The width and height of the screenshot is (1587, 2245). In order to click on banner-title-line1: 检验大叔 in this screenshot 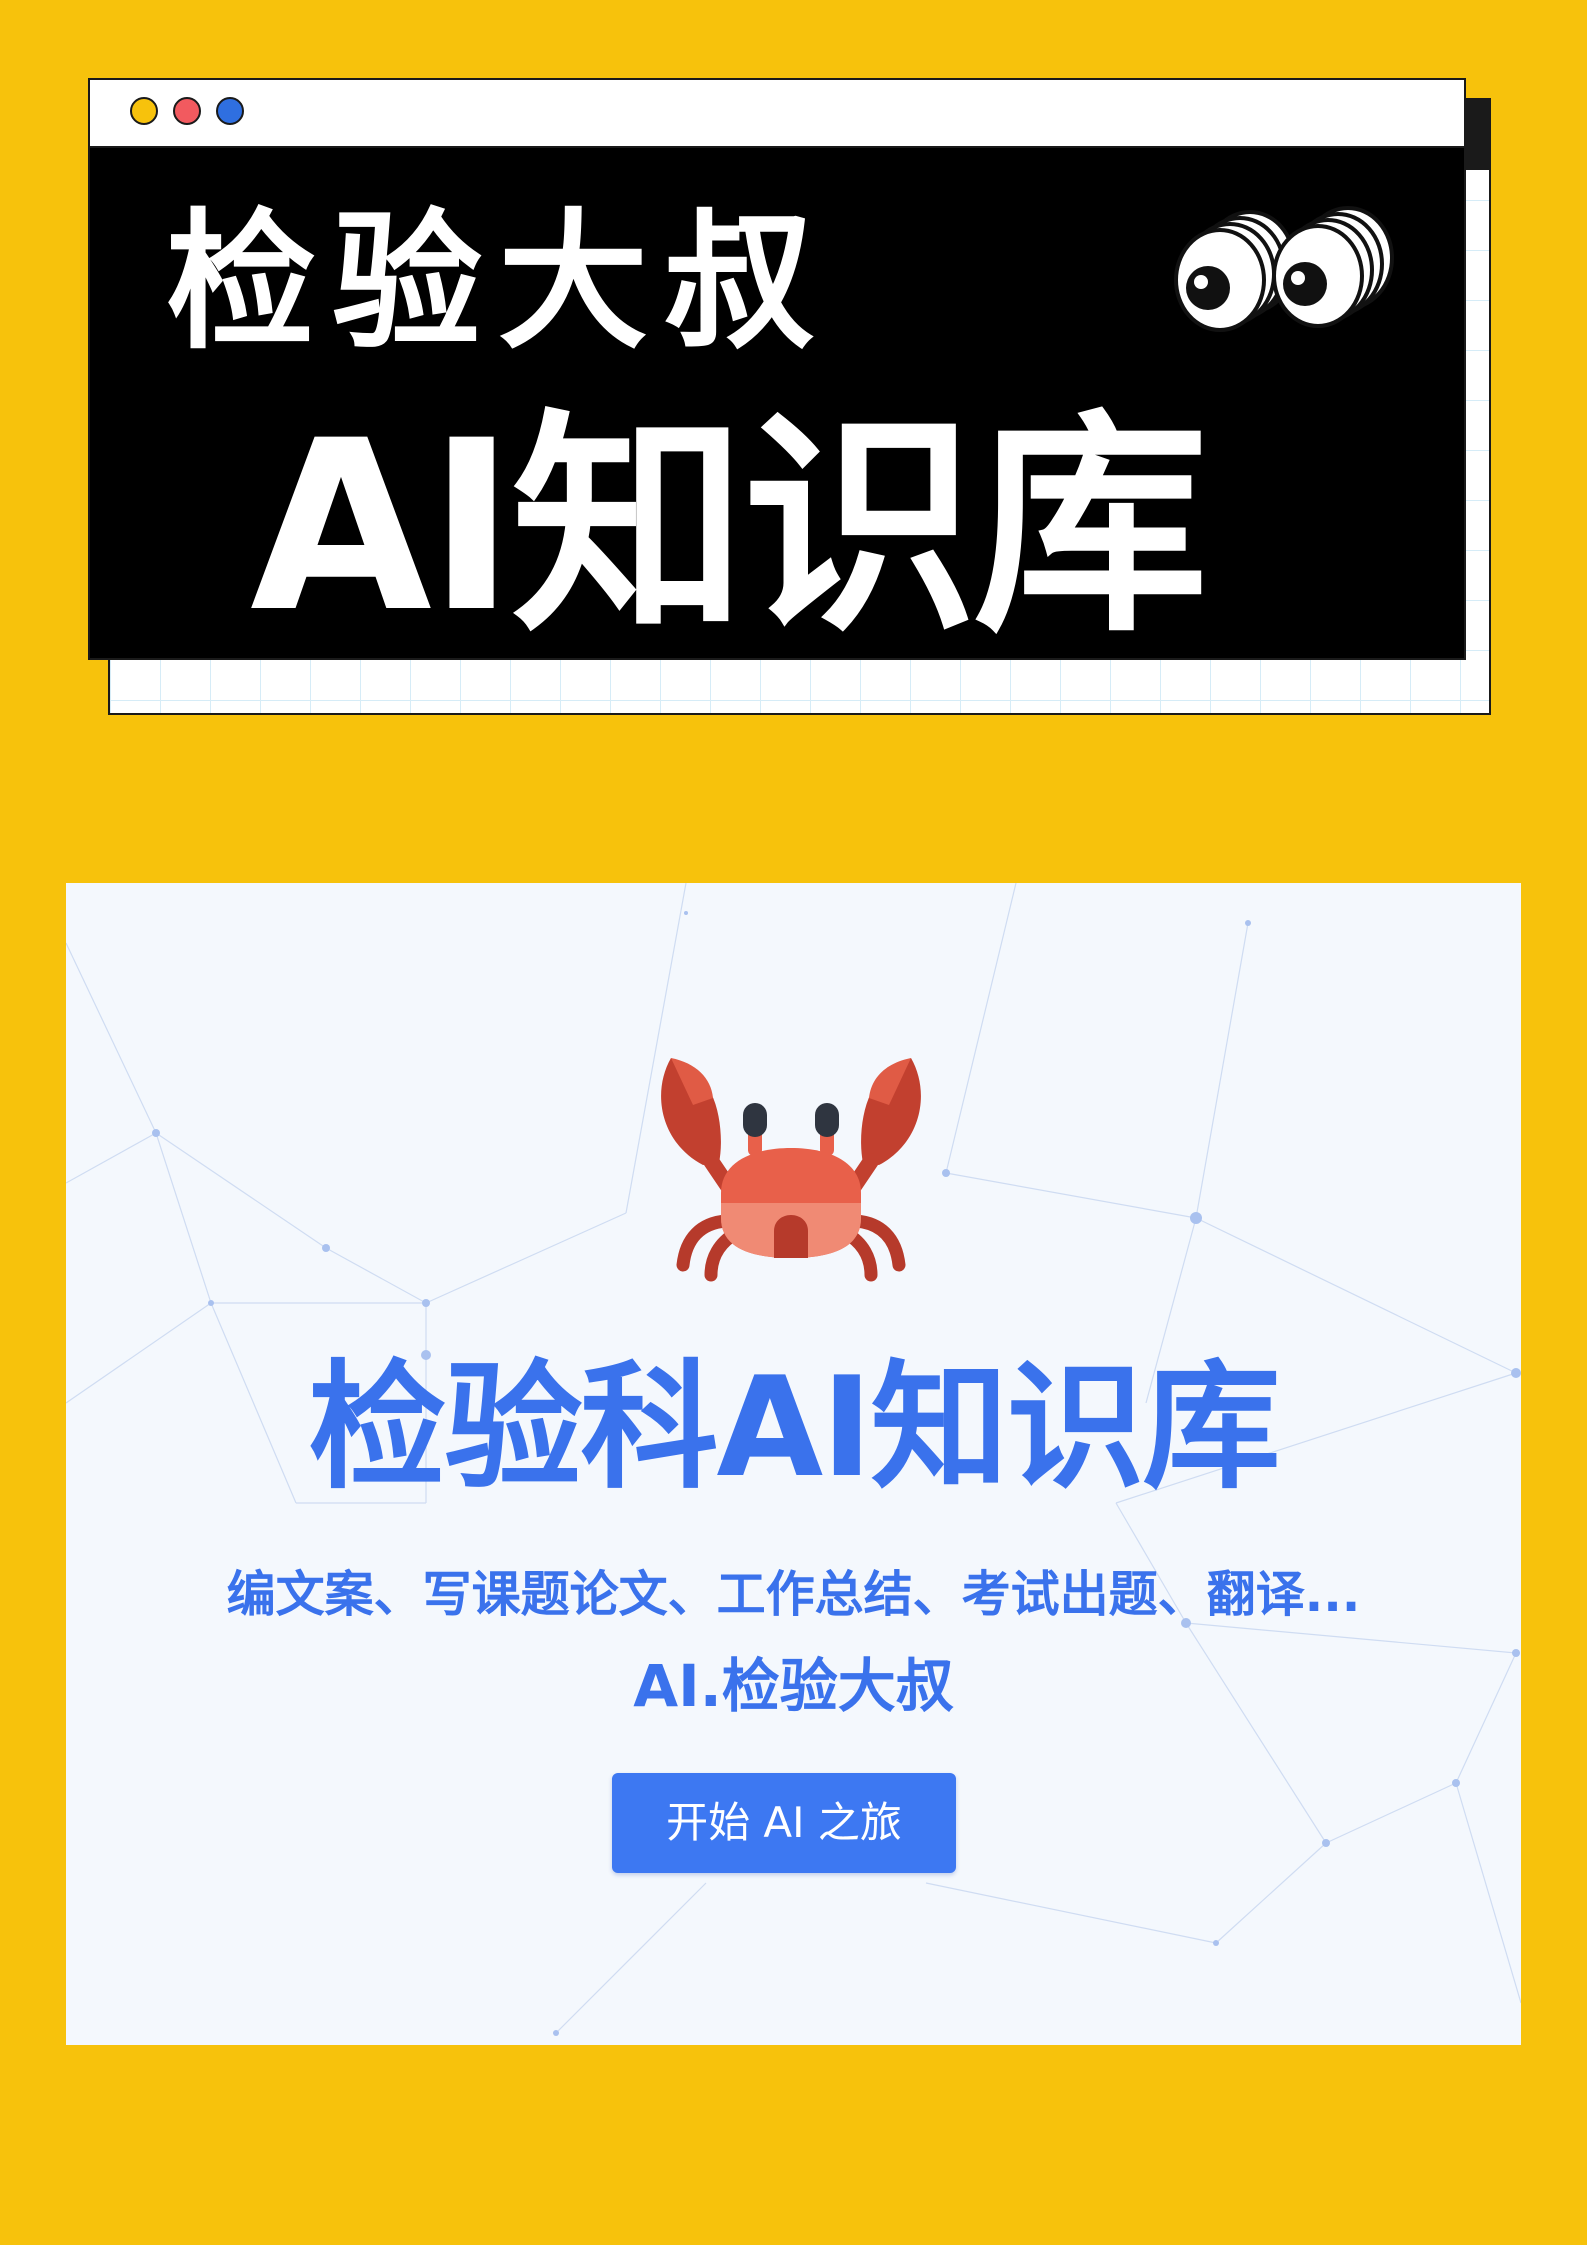, I will do `click(498, 283)`.